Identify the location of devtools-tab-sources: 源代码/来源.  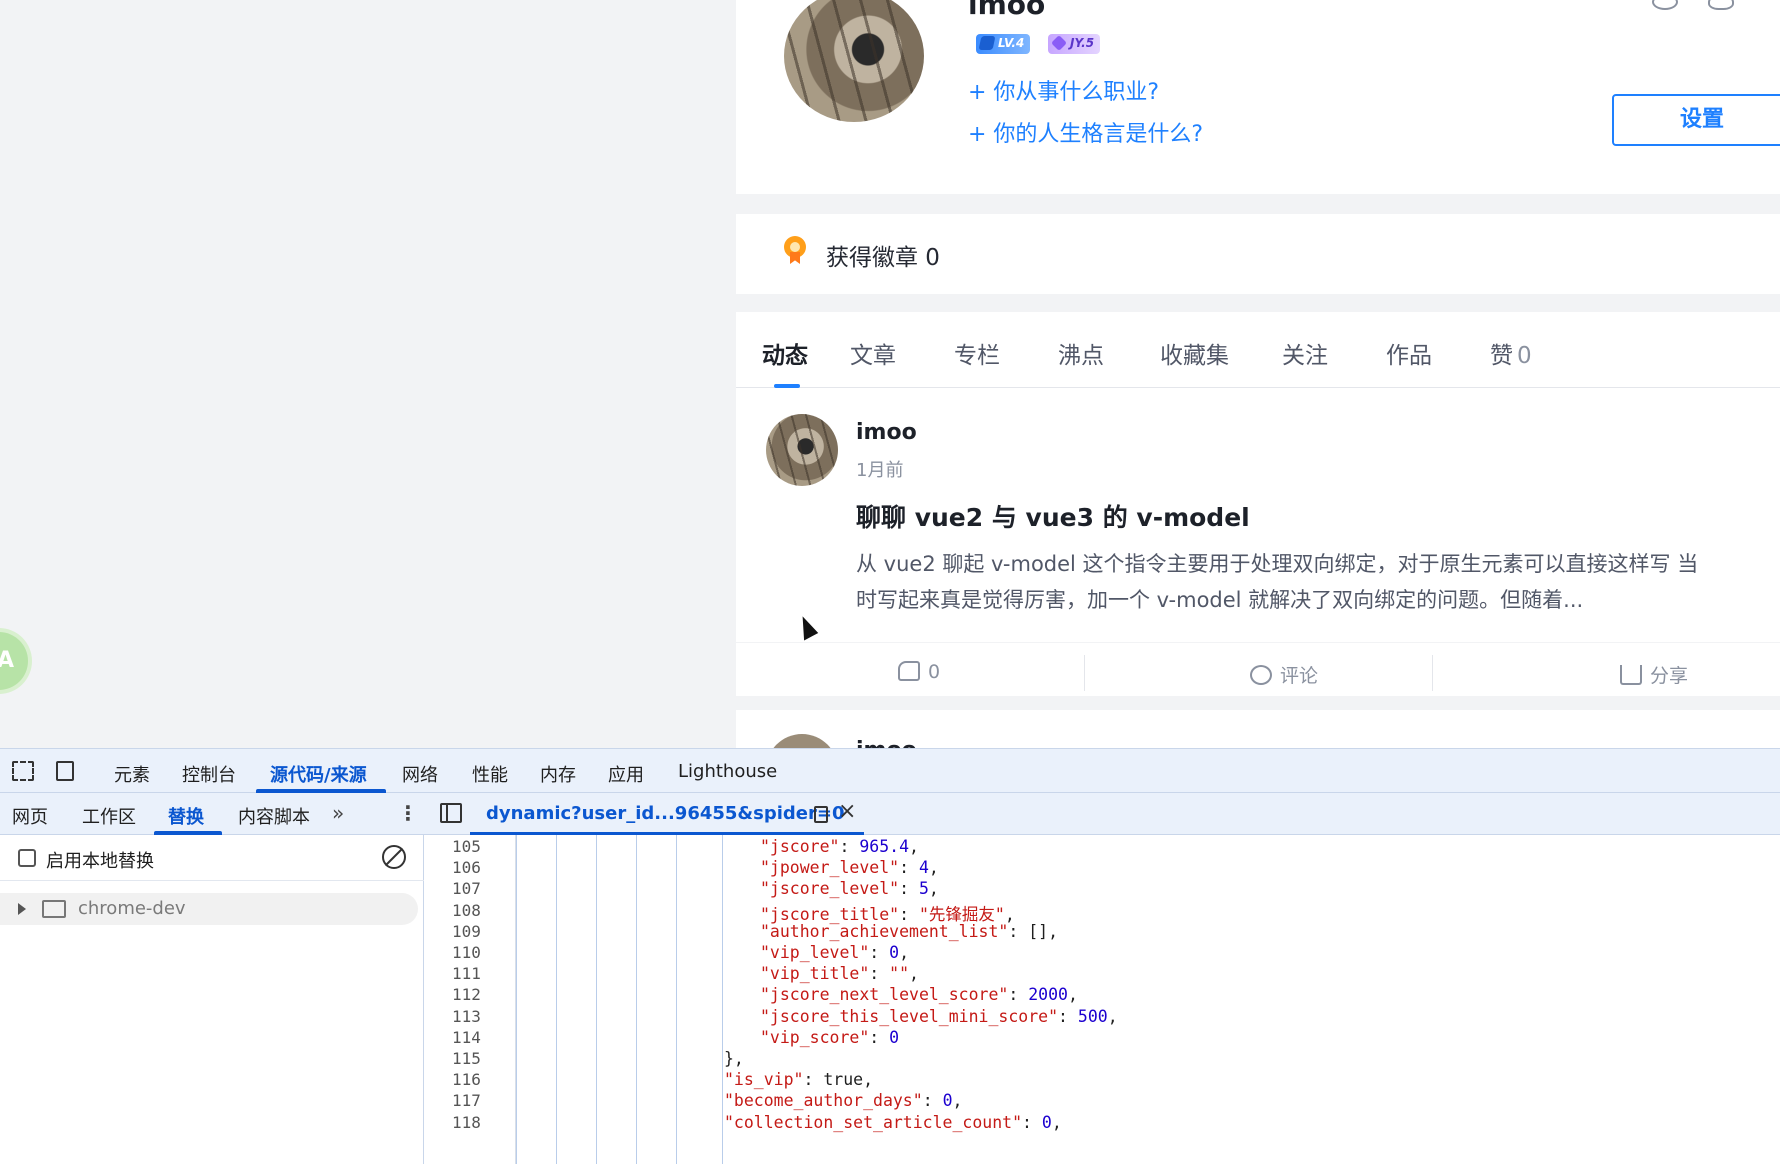
(318, 774).